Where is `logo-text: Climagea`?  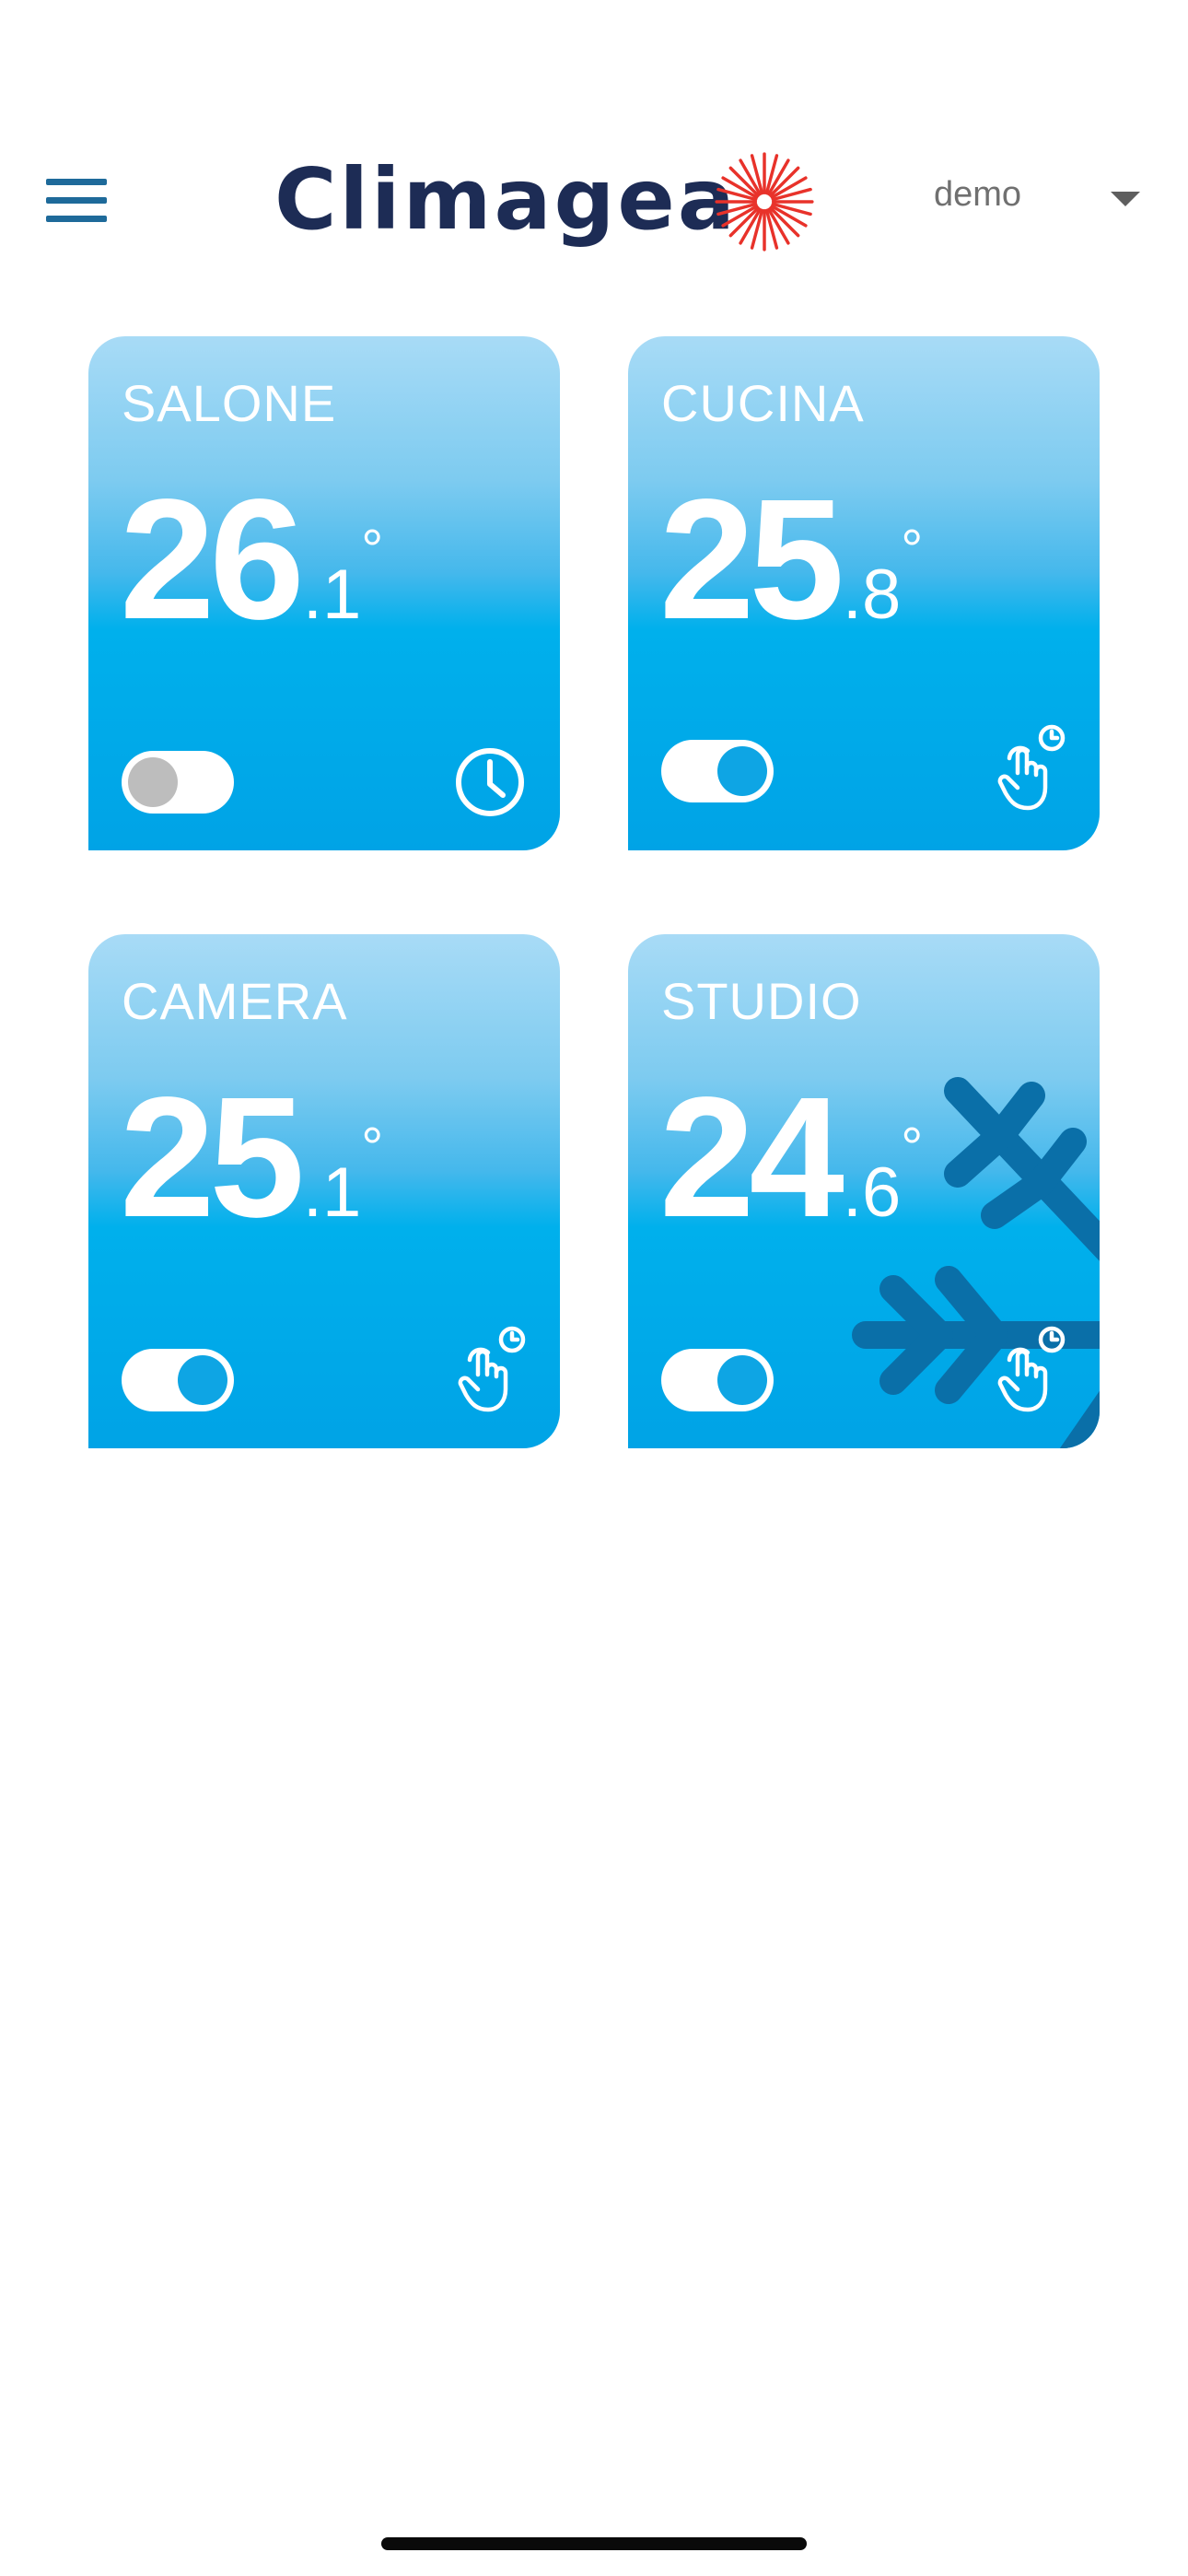 logo-text: Climagea is located at coordinates (506, 199).